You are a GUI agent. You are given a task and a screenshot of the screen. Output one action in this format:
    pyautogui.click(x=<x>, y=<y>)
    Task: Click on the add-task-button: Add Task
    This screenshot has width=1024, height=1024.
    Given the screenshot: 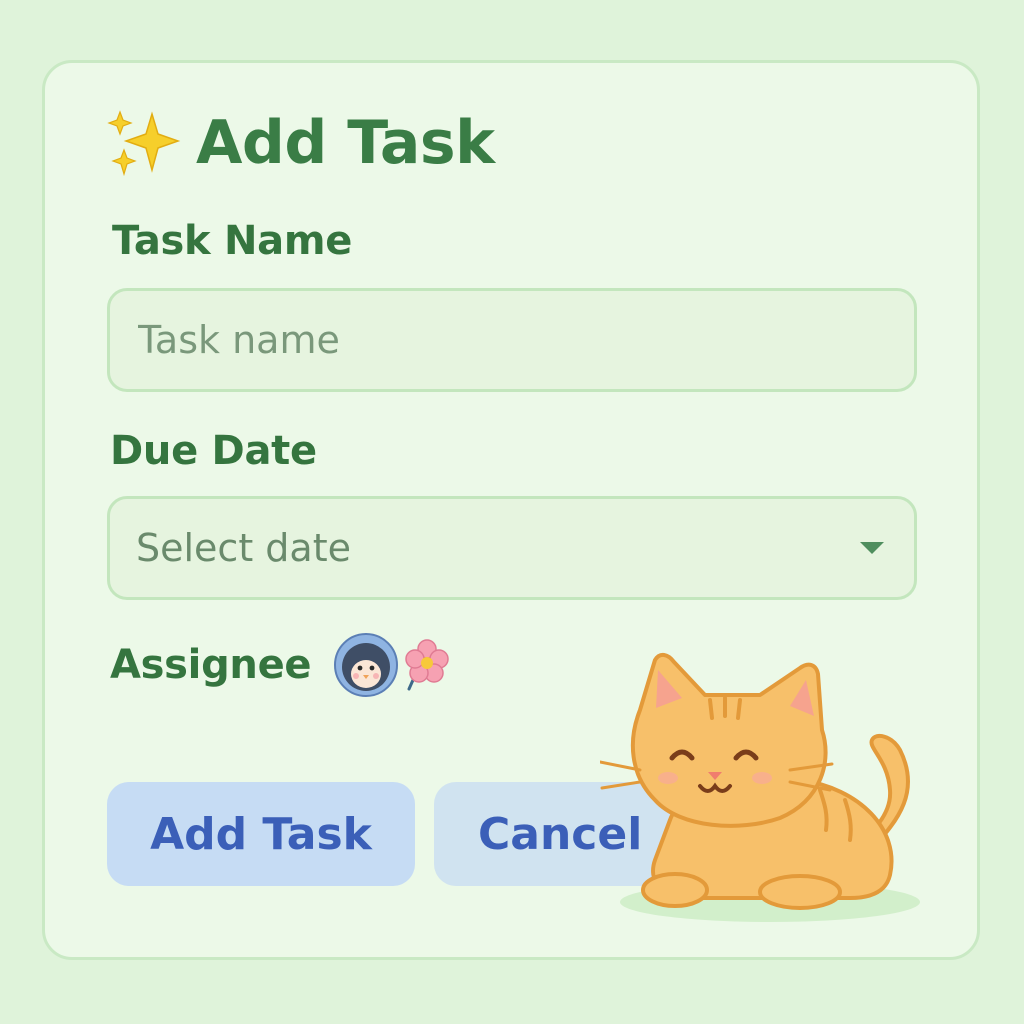 What is the action you would take?
    pyautogui.click(x=261, y=834)
    